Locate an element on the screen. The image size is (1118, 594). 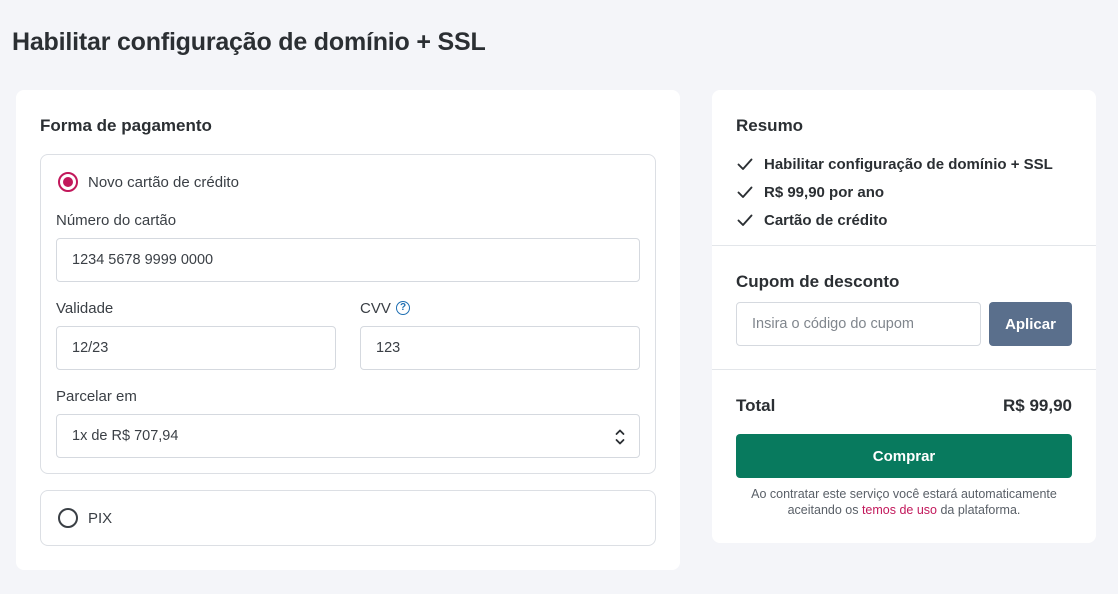
summary-divider is located at coordinates (904, 245).